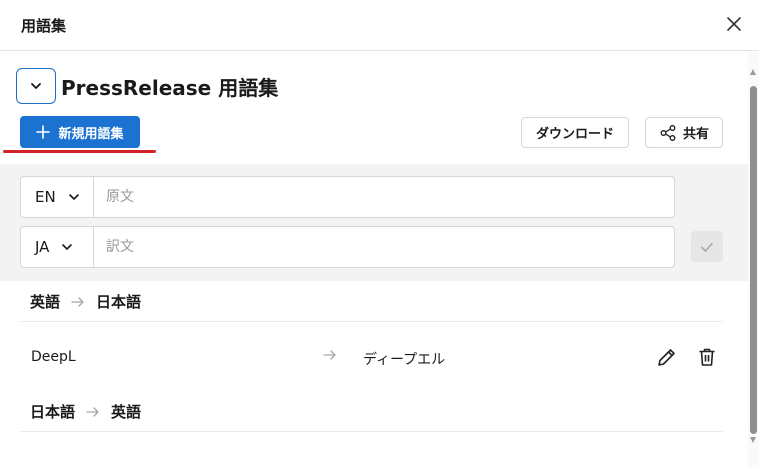 This screenshot has width=759, height=467. I want to click on share-icon, so click(668, 132).